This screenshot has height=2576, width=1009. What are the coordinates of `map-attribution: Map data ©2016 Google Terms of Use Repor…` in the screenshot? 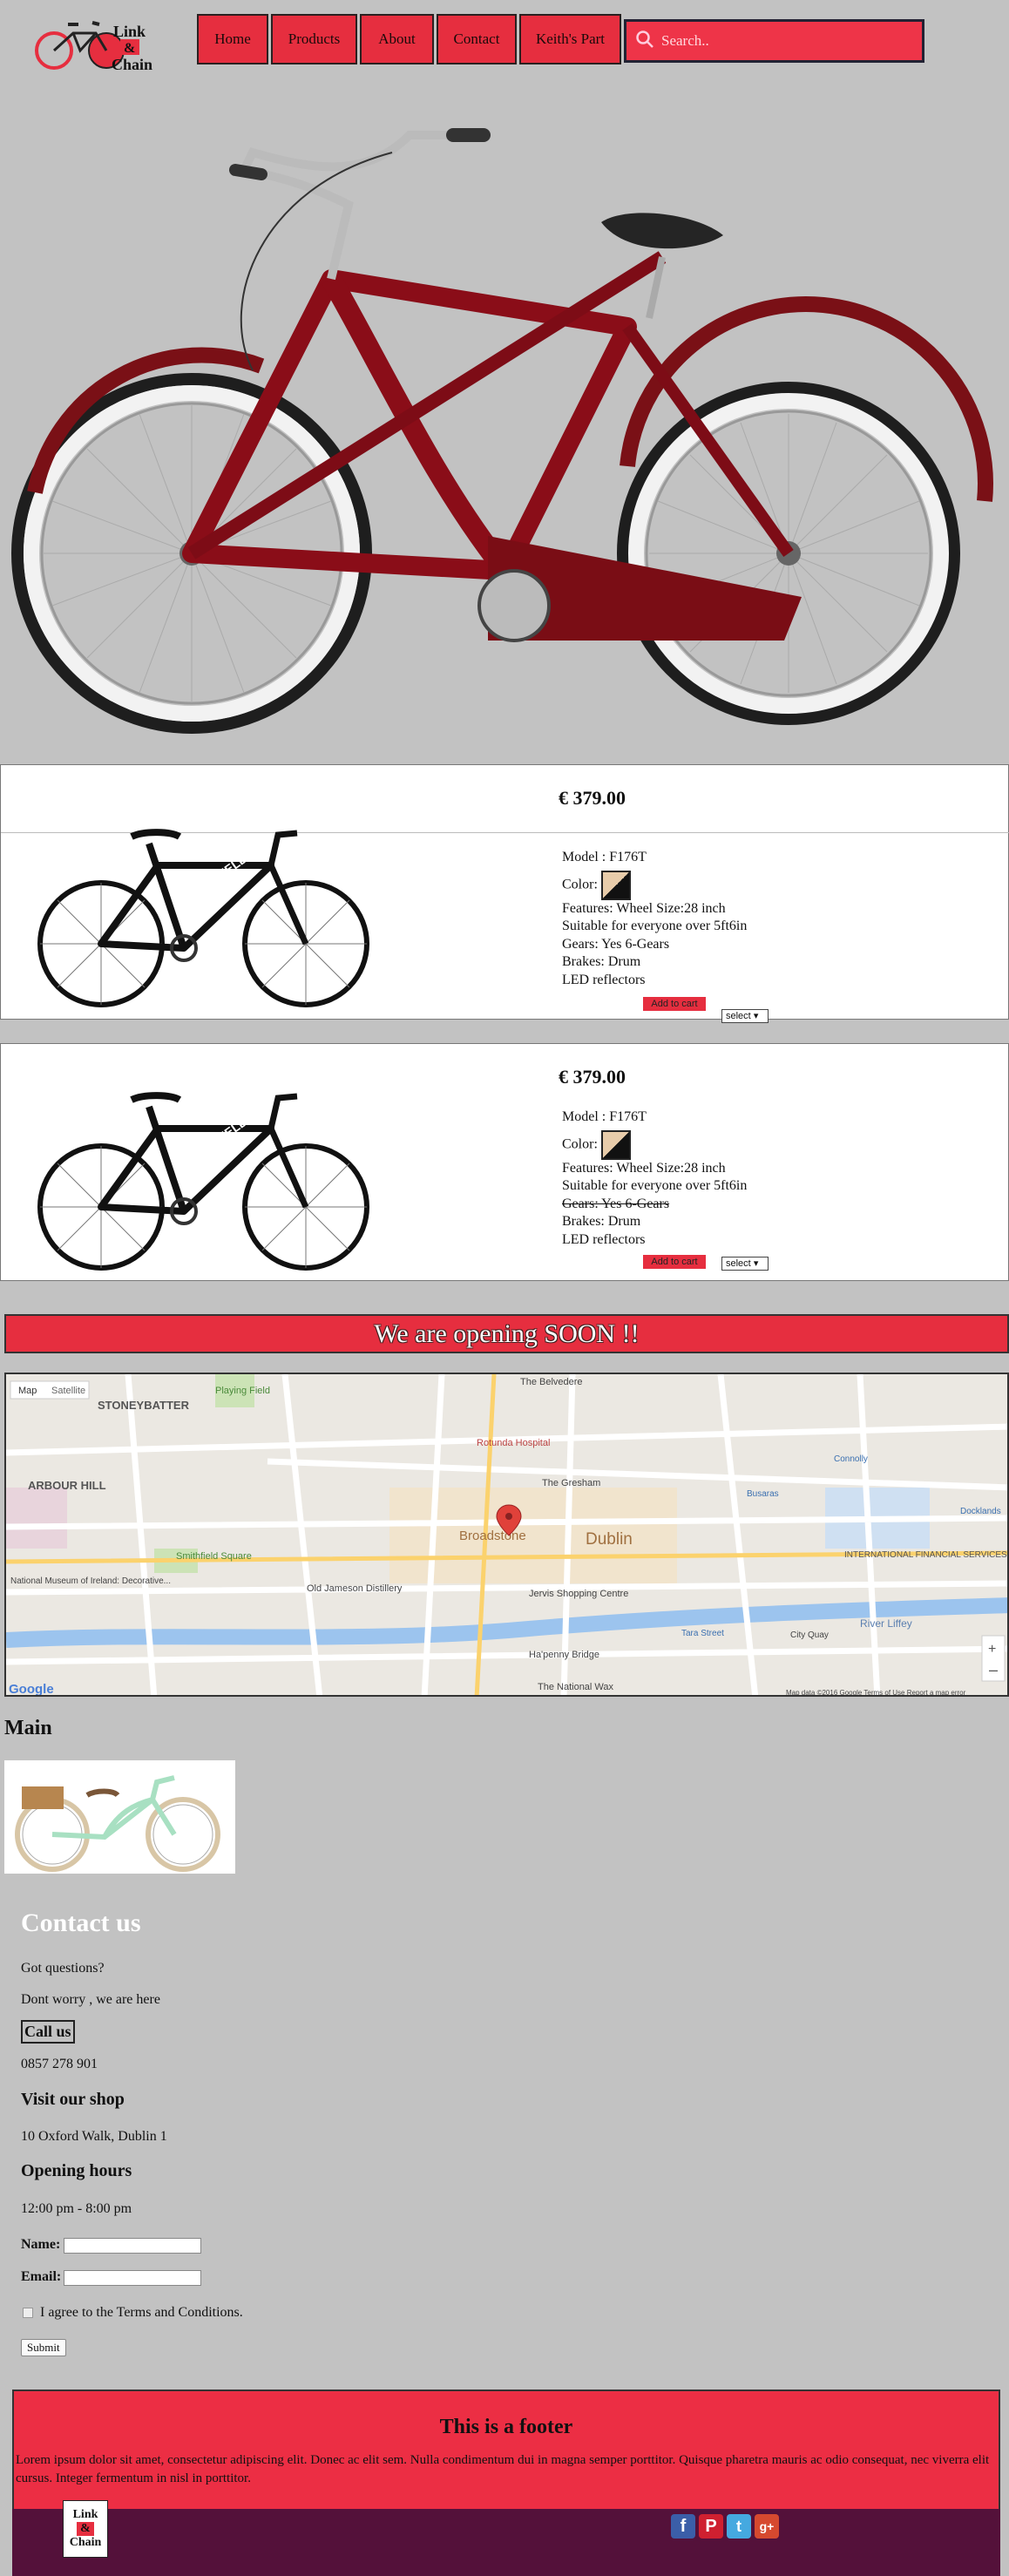 It's located at (876, 1693).